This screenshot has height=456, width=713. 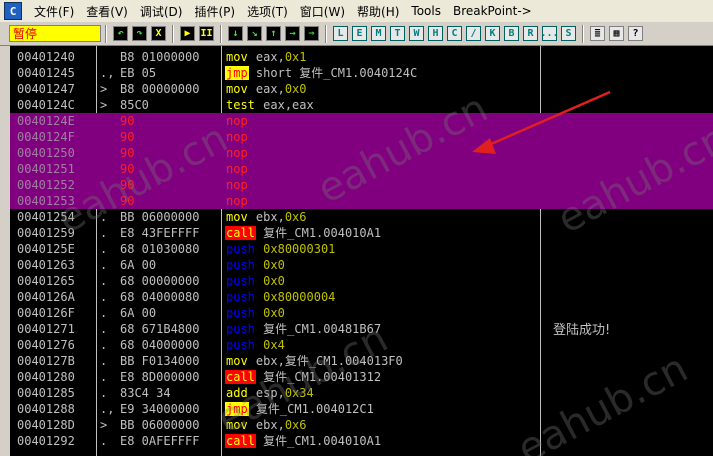 What do you see at coordinates (235, 33) in the screenshot?
I see `step-into-button: ↓` at bounding box center [235, 33].